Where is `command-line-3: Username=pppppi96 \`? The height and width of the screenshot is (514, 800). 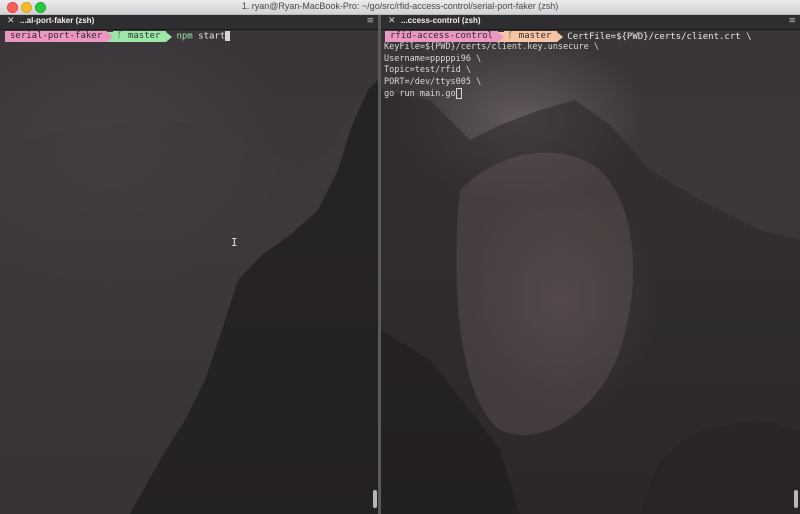
command-line-3: Username=pppppi96 \ is located at coordinates (433, 58).